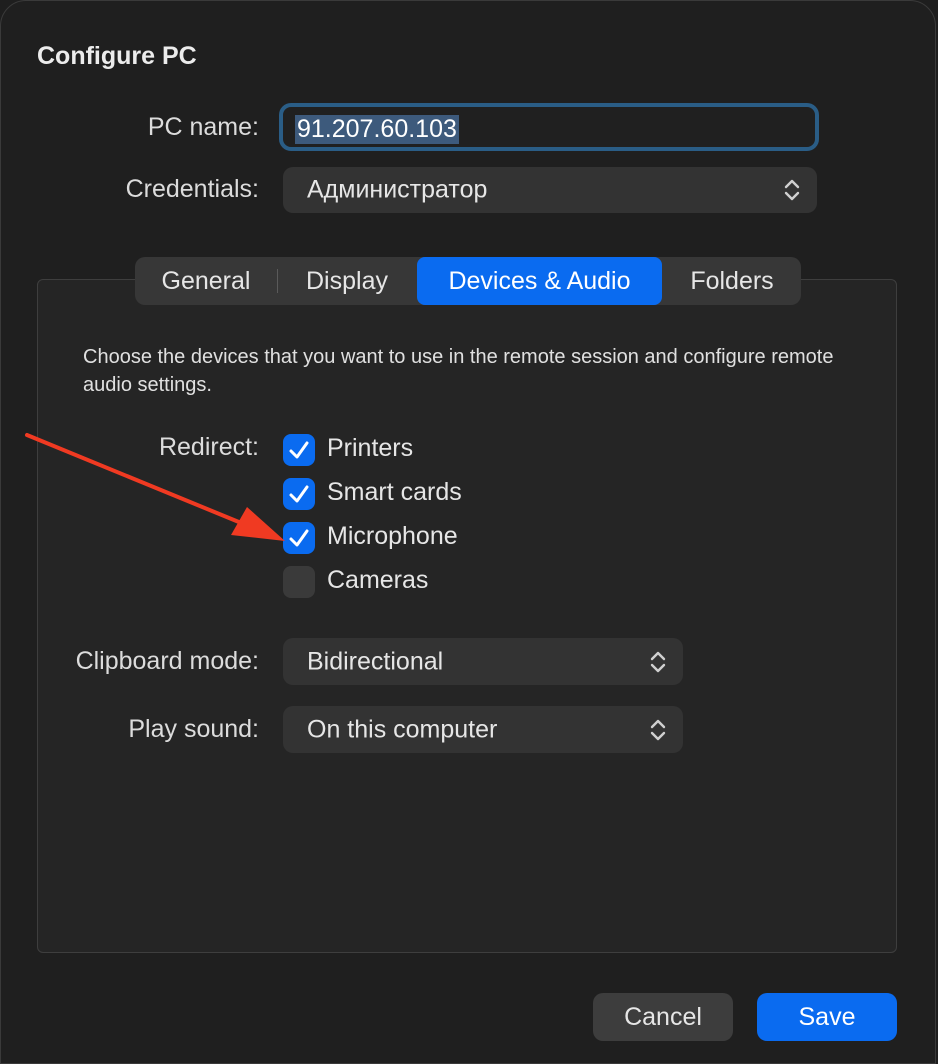 The width and height of the screenshot is (938, 1064). I want to click on tab-devices-audio: Devices & Audio, so click(539, 281).